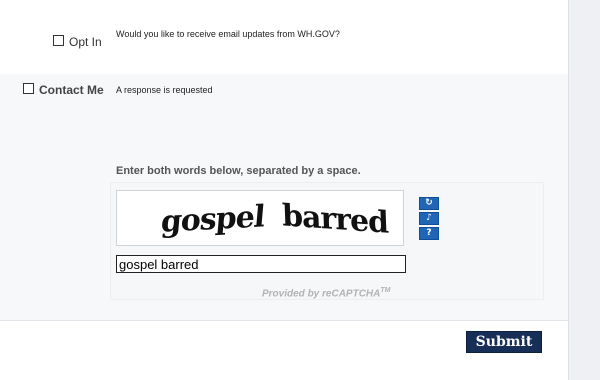 This screenshot has height=380, width=600. I want to click on audio-icon: ♪, so click(429, 218).